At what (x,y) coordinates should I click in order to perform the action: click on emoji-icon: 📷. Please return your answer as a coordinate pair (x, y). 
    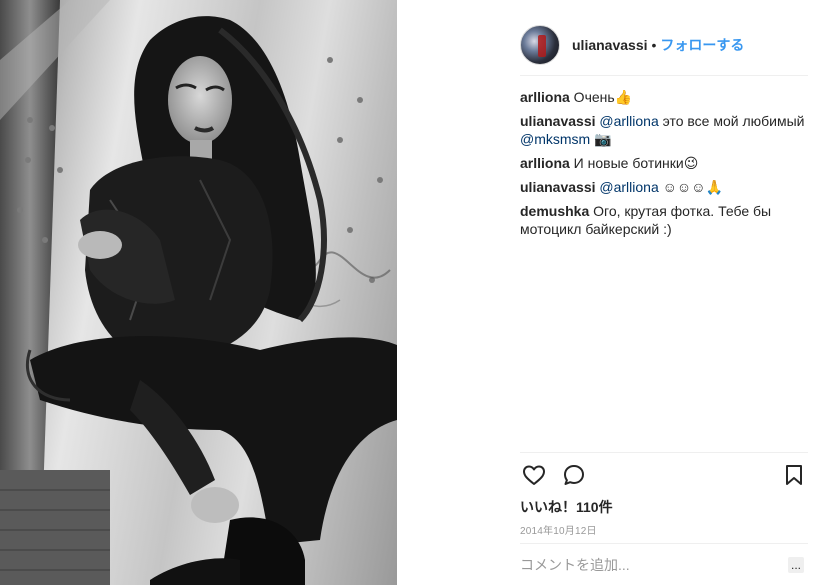
    Looking at the image, I should click on (603, 140).